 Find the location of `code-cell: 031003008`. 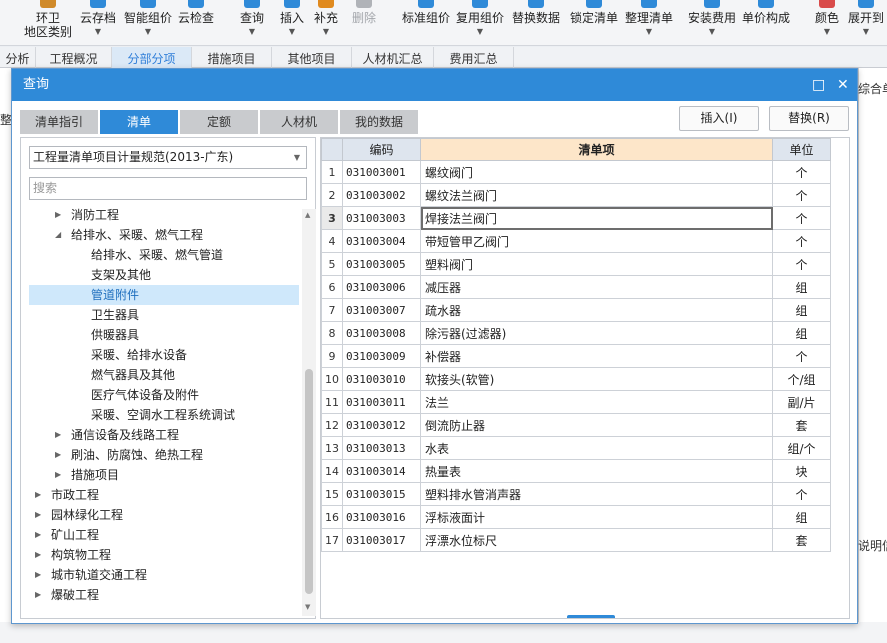

code-cell: 031003008 is located at coordinates (381, 333).